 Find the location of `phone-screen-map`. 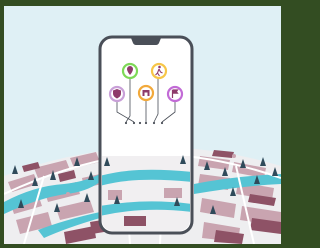

phone-screen-map is located at coordinates (146, 193).